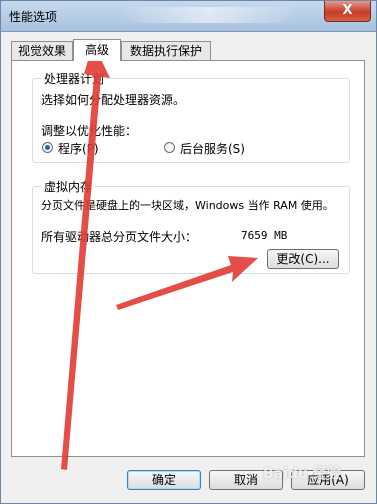 The image size is (377, 504). What do you see at coordinates (78, 148) in the screenshot?
I see `programs-radio-label: 程序(P)` at bounding box center [78, 148].